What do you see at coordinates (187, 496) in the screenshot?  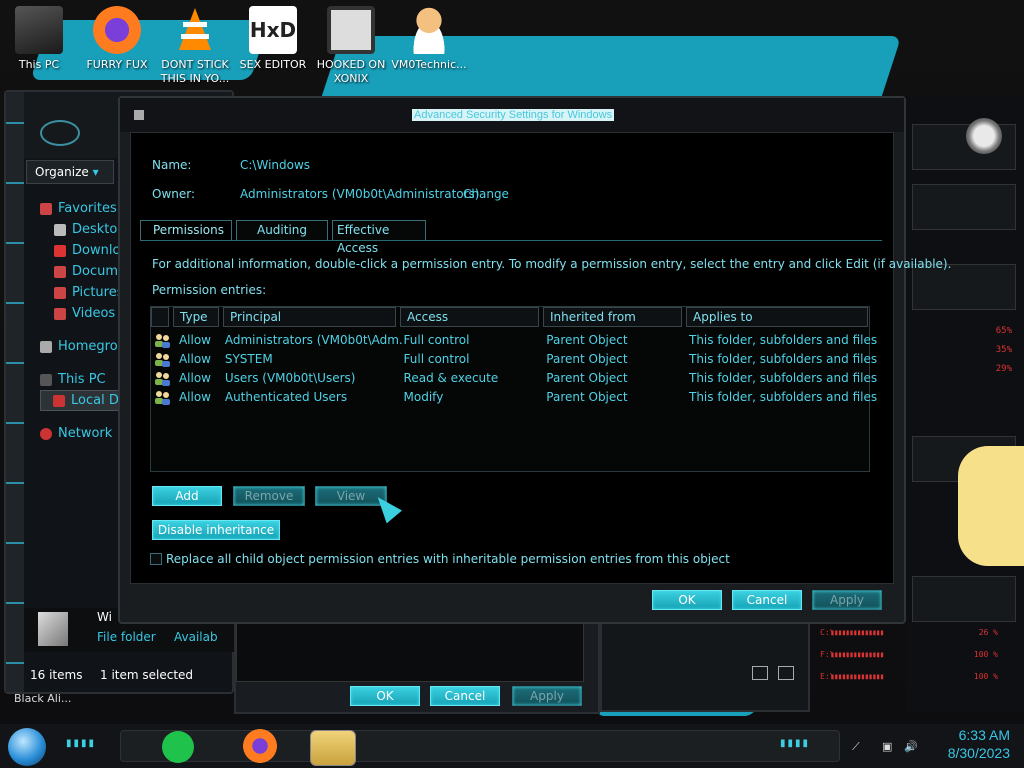 I see `add-button: Add` at bounding box center [187, 496].